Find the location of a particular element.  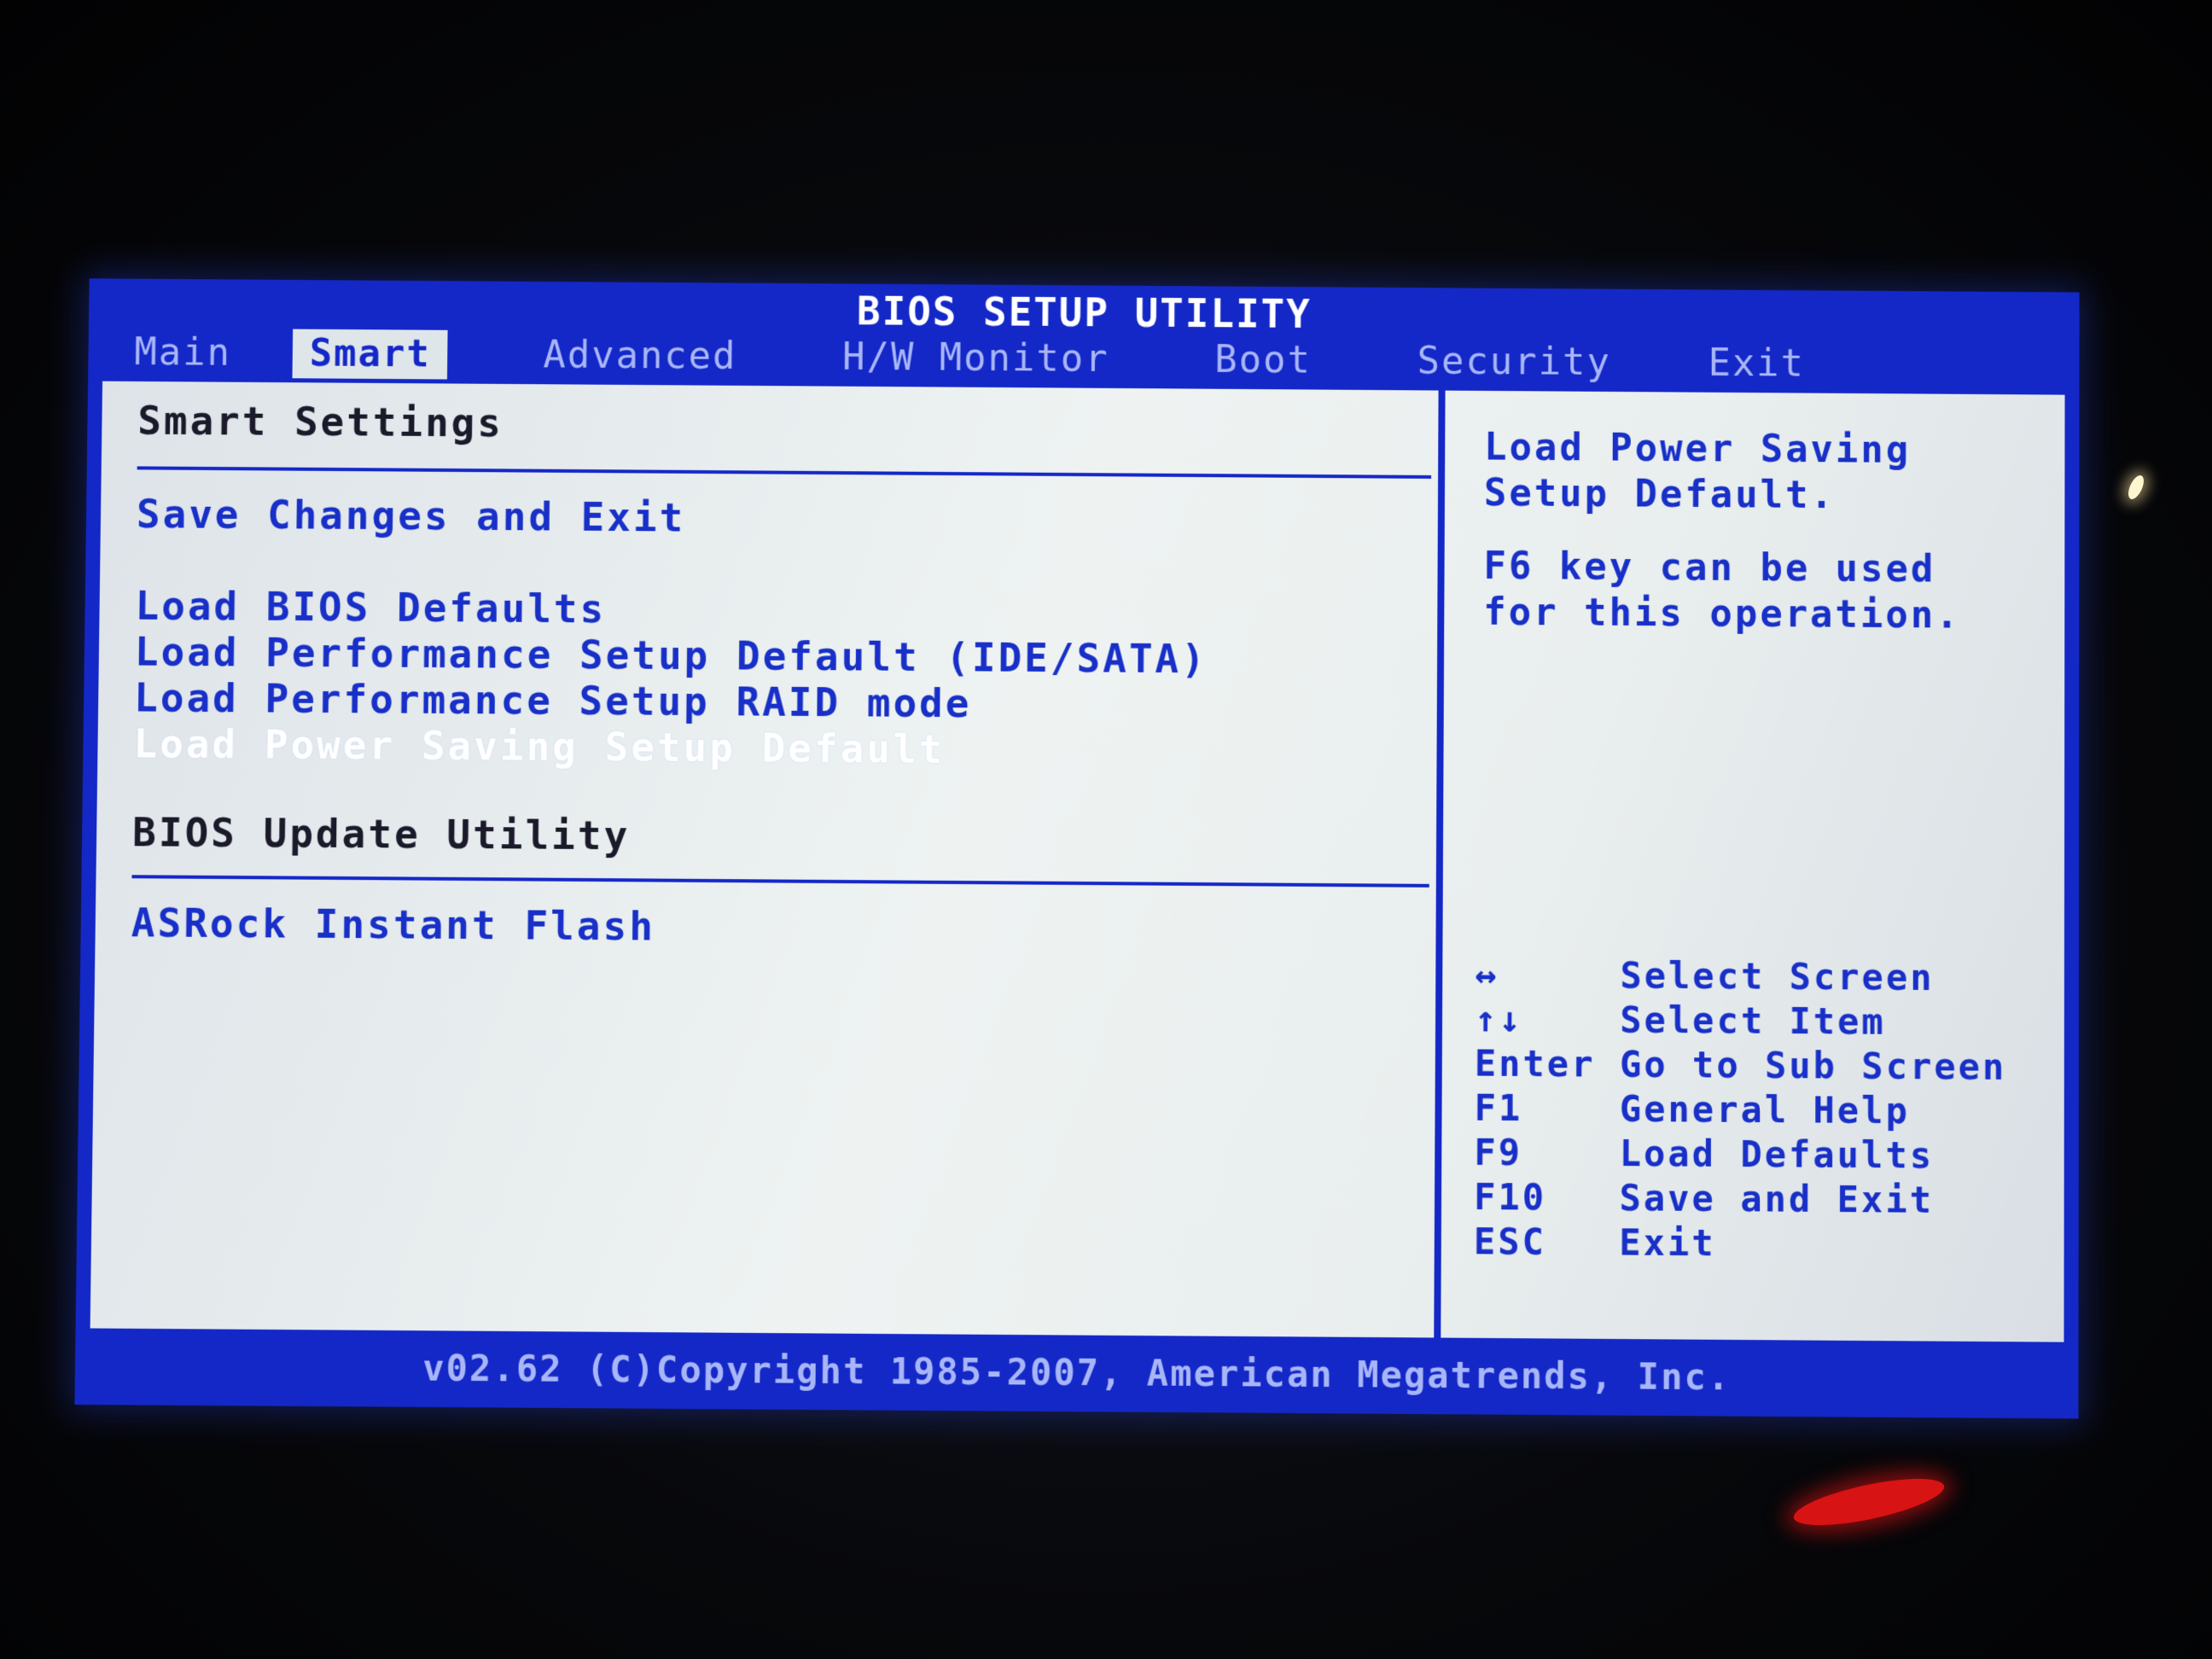

key-action: Save and Exit is located at coordinates (1777, 1199).